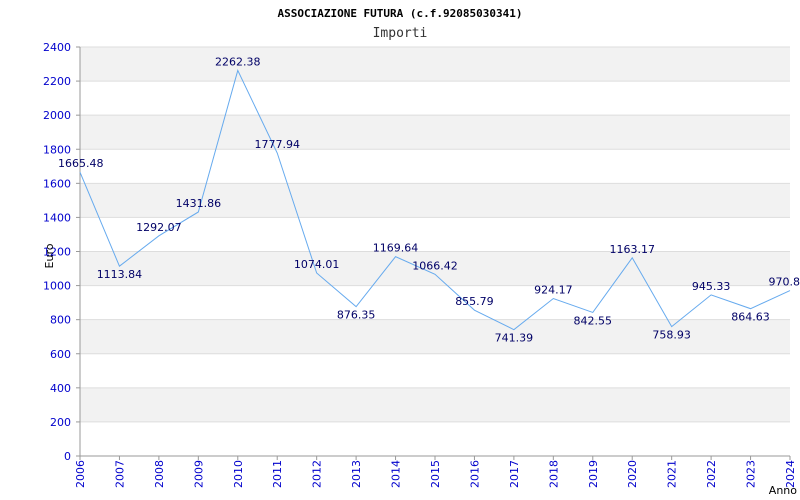  What do you see at coordinates (356, 474) in the screenshot?
I see `x-tick-label: 2013` at bounding box center [356, 474].